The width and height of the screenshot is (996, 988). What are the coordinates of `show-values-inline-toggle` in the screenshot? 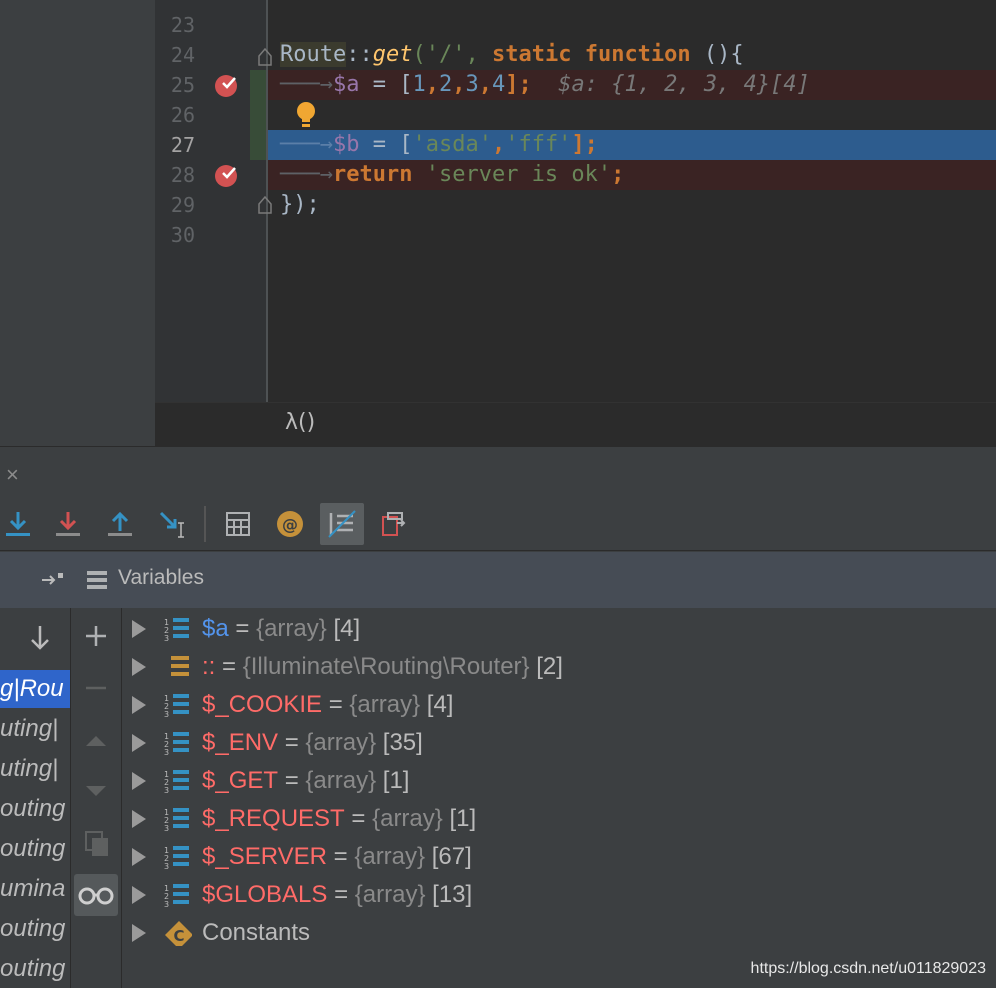 It's located at (342, 524).